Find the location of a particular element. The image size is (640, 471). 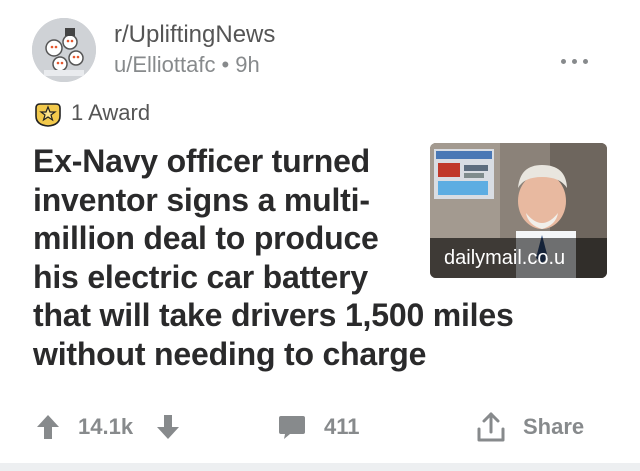

upvote-count: 14.1k is located at coordinates (106, 426).